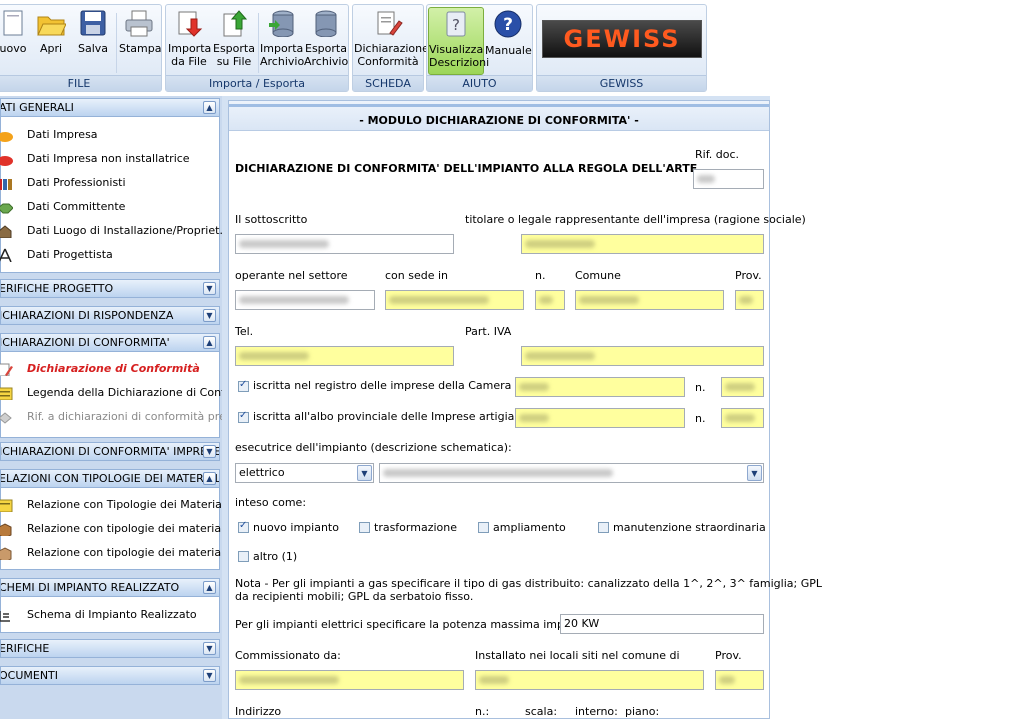 The image size is (1030, 719). Describe the element at coordinates (110, 107) in the screenshot. I see `section-dati-generali: ATI GENERALI ▲` at that location.